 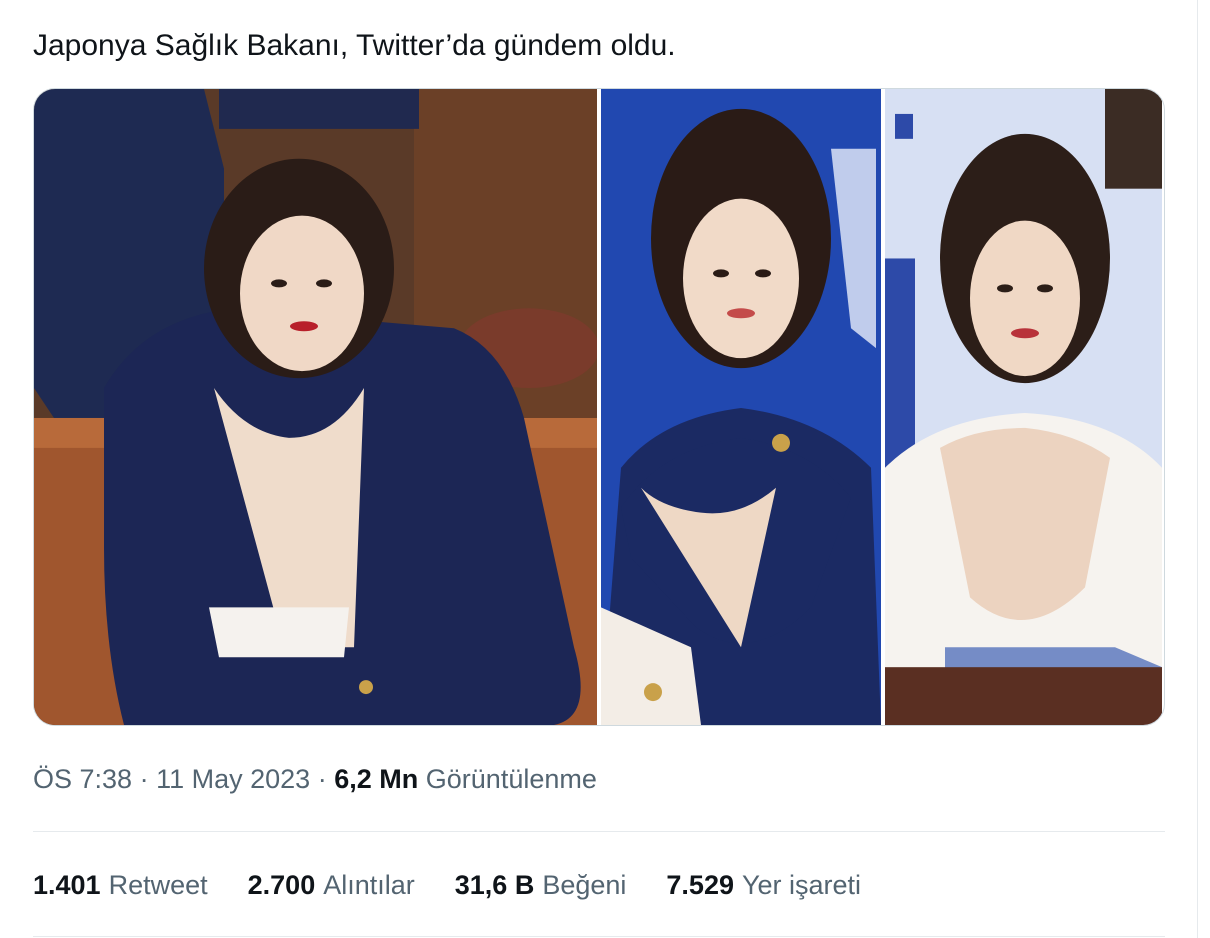 I want to click on stat-quotes: 2.700 Alıntılar, so click(x=331, y=885).